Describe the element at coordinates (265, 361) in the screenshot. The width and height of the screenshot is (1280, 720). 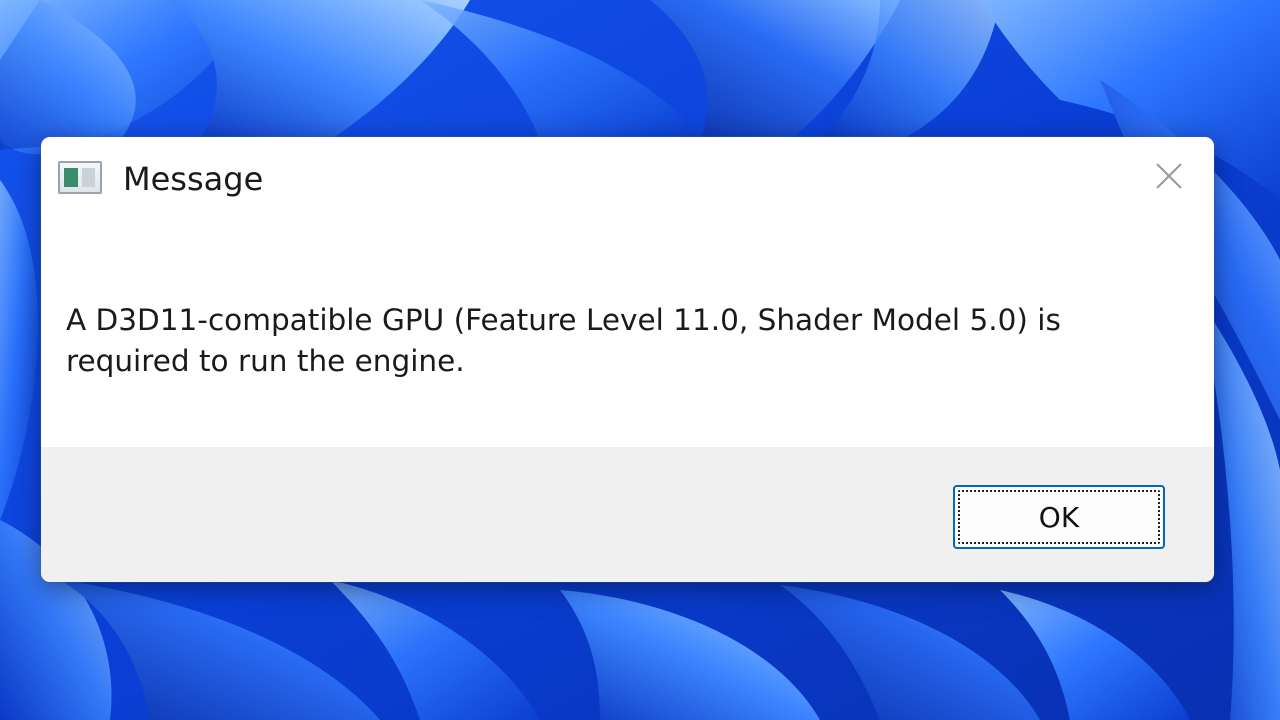
I see `error-message-line-2: required to run the engine.` at that location.